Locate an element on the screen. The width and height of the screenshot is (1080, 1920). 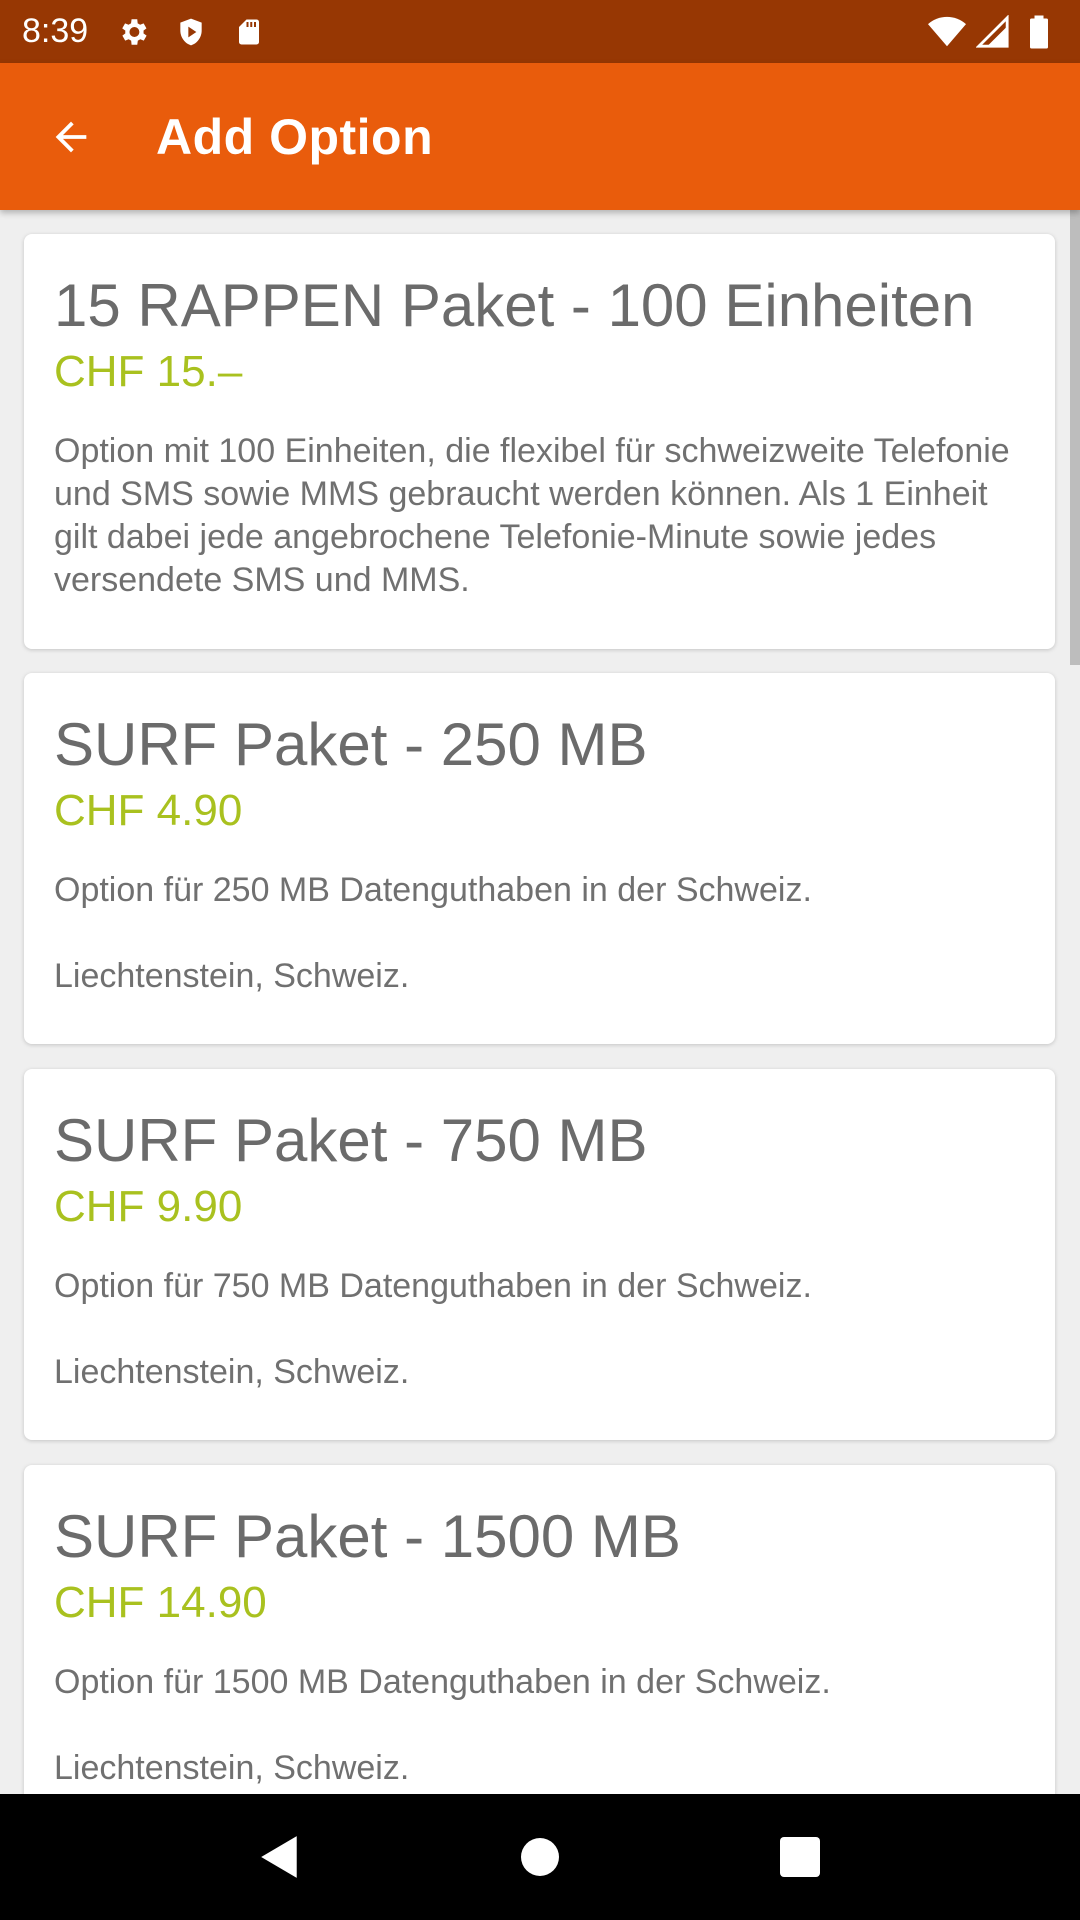
option-price: CHF 14.90 is located at coordinates (160, 1602).